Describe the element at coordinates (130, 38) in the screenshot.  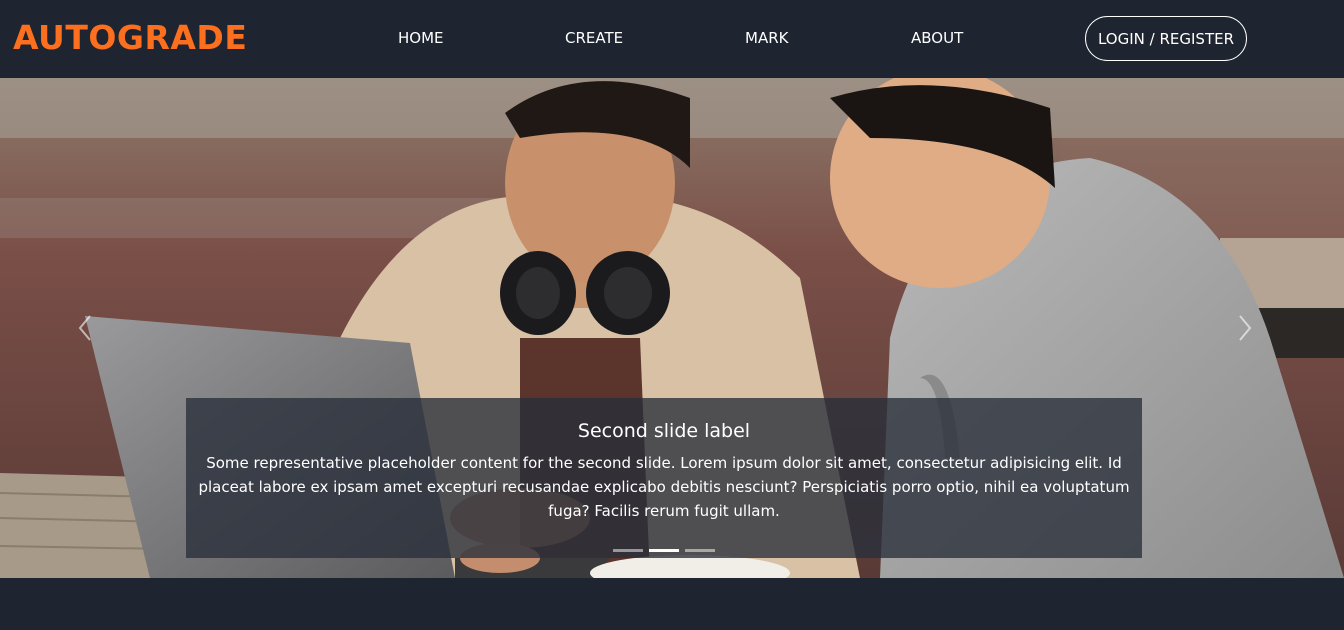
I see `brand-logo: AUTOGRADE` at that location.